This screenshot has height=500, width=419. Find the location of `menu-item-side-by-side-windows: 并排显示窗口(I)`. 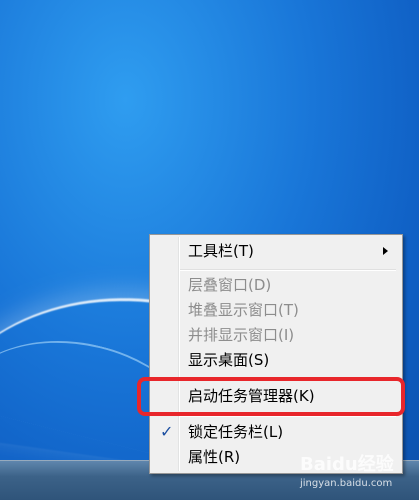

menu-item-side-by-side-windows: 并排显示窗口(I) is located at coordinates (275, 335).